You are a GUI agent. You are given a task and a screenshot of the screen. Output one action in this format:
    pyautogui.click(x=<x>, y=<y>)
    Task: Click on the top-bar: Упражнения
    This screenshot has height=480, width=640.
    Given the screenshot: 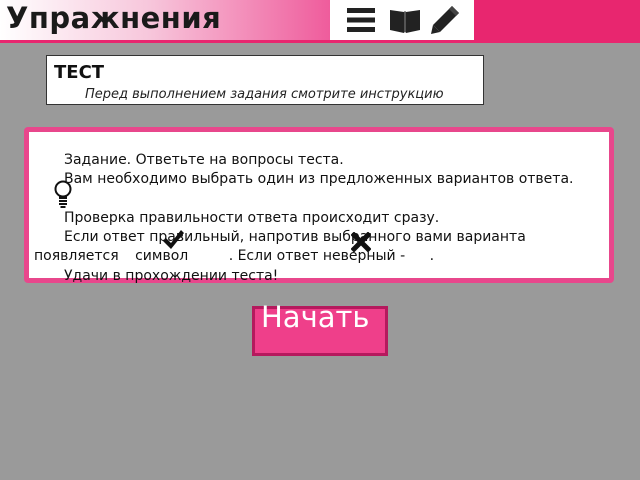 What is the action you would take?
    pyautogui.click(x=320, y=21)
    